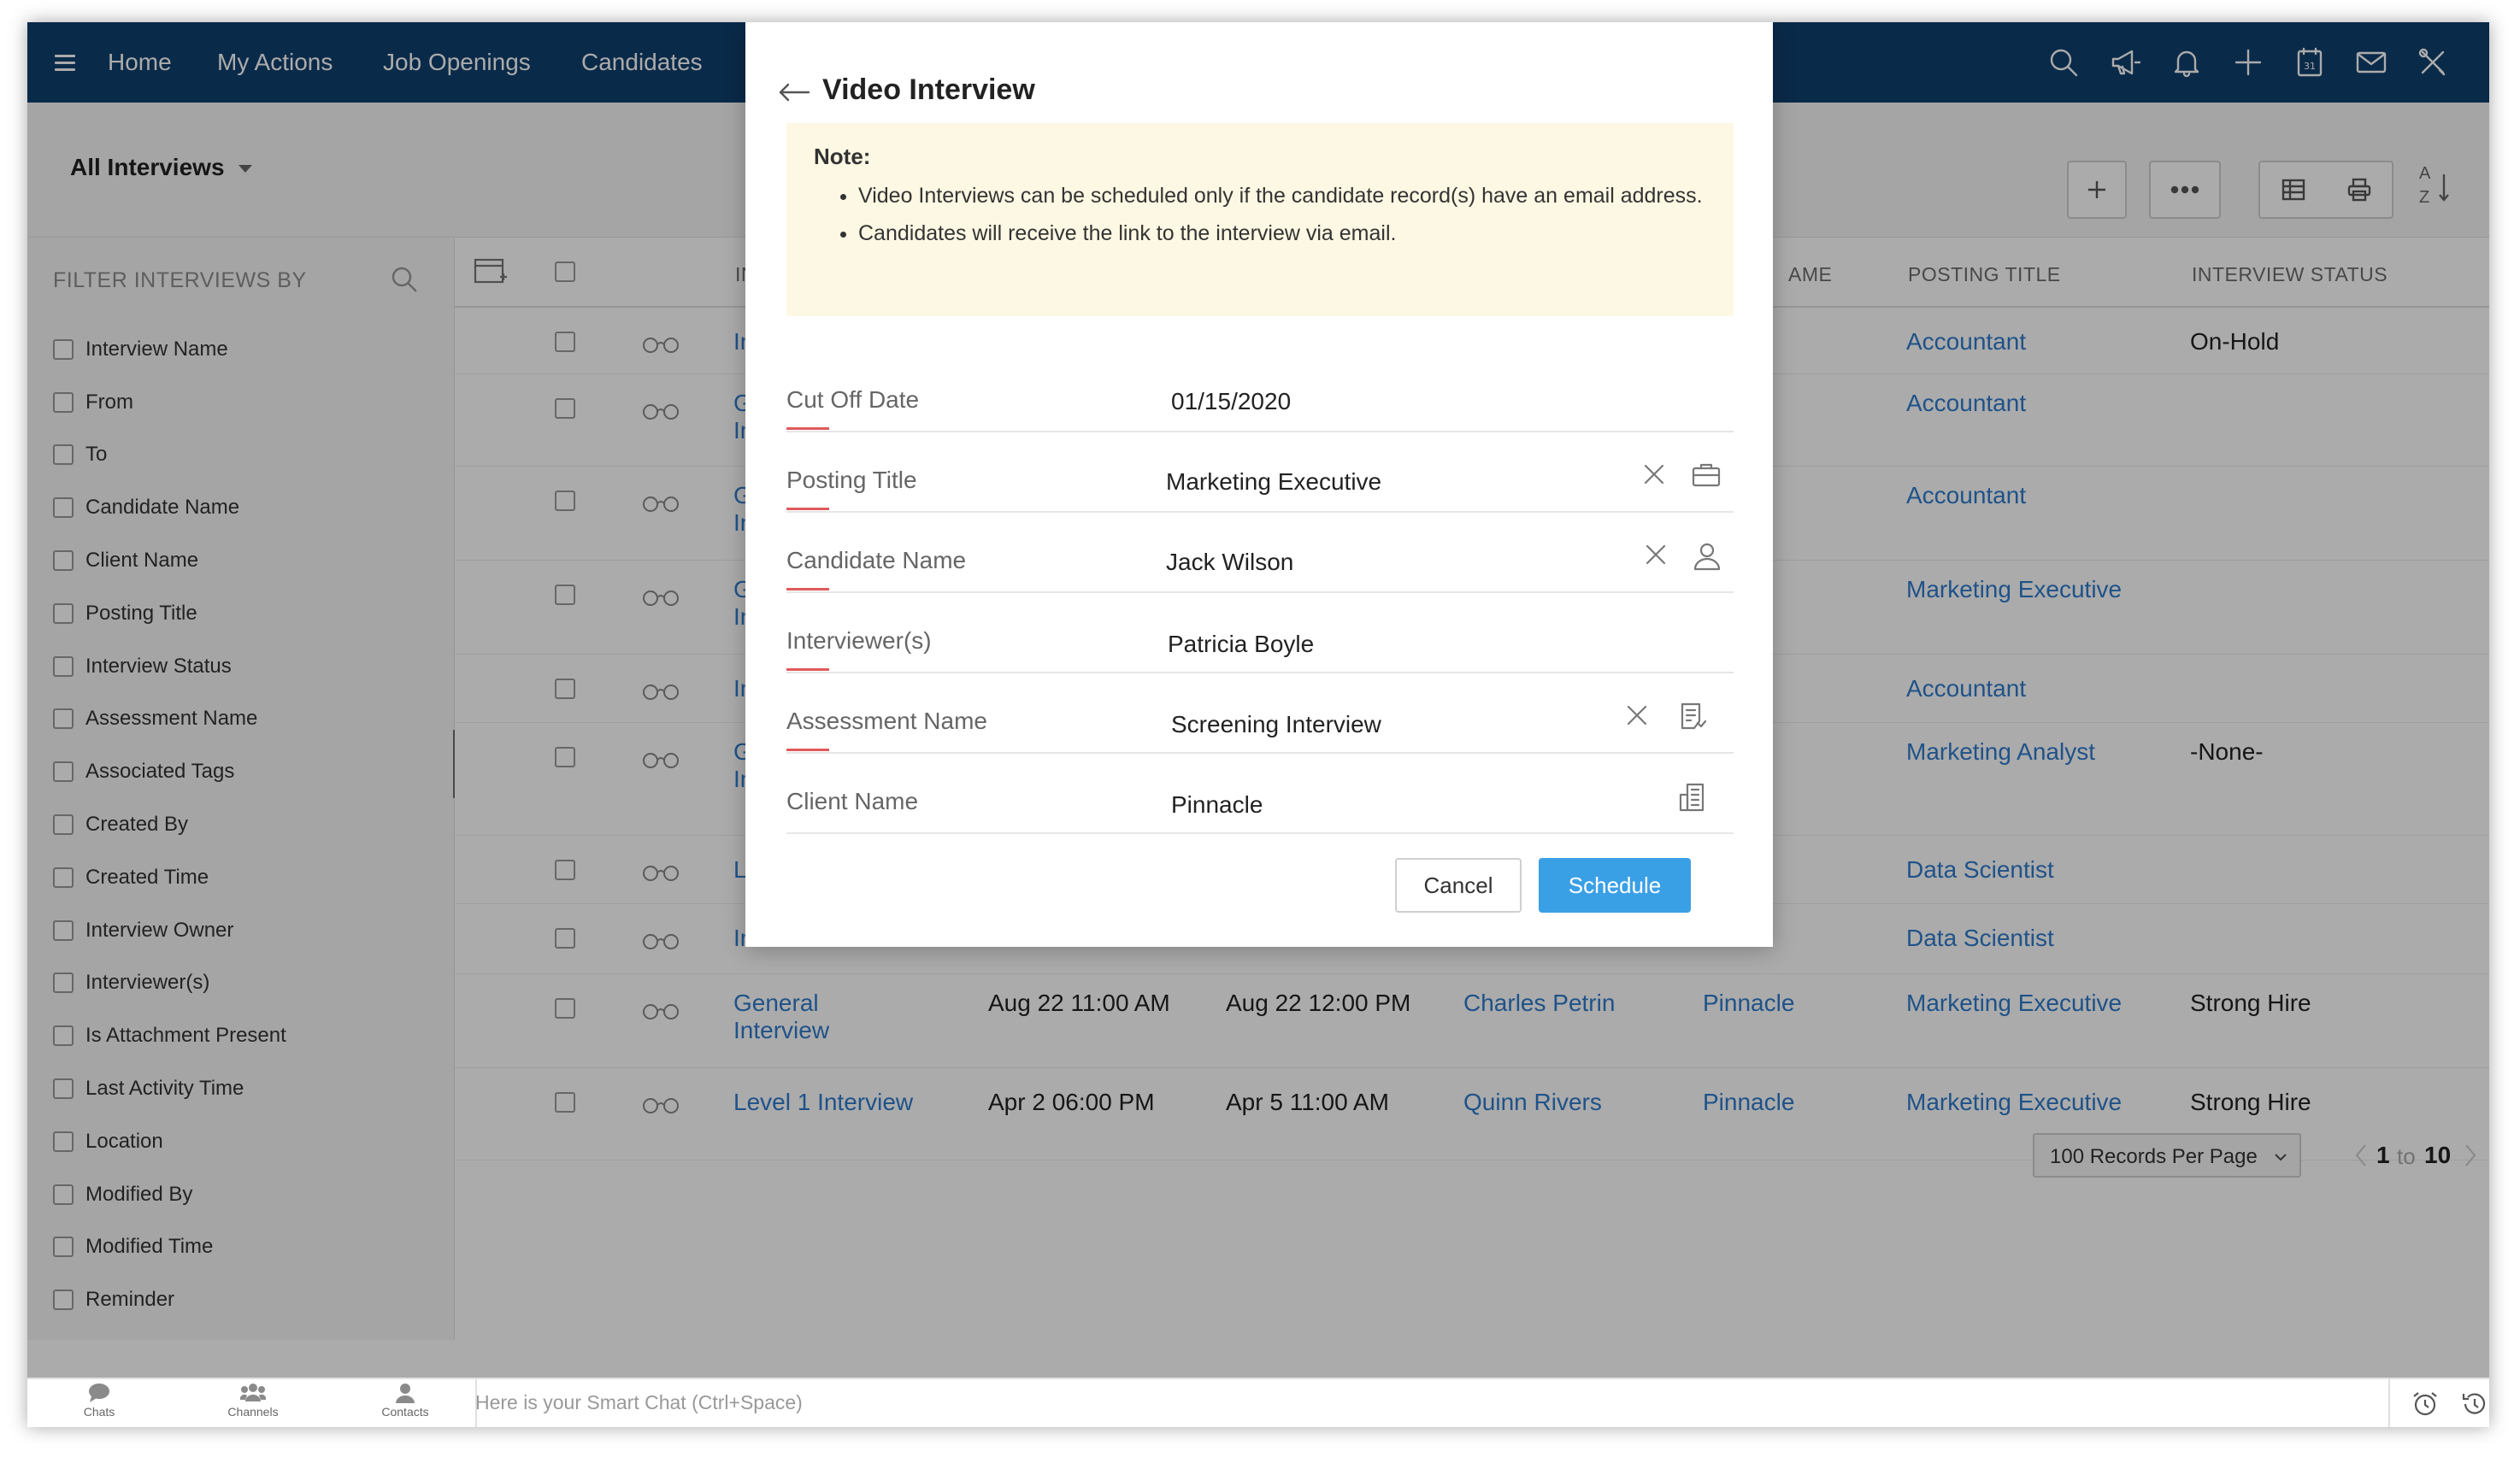  What do you see at coordinates (1693, 719) in the screenshot?
I see `document-lookup-icon` at bounding box center [1693, 719].